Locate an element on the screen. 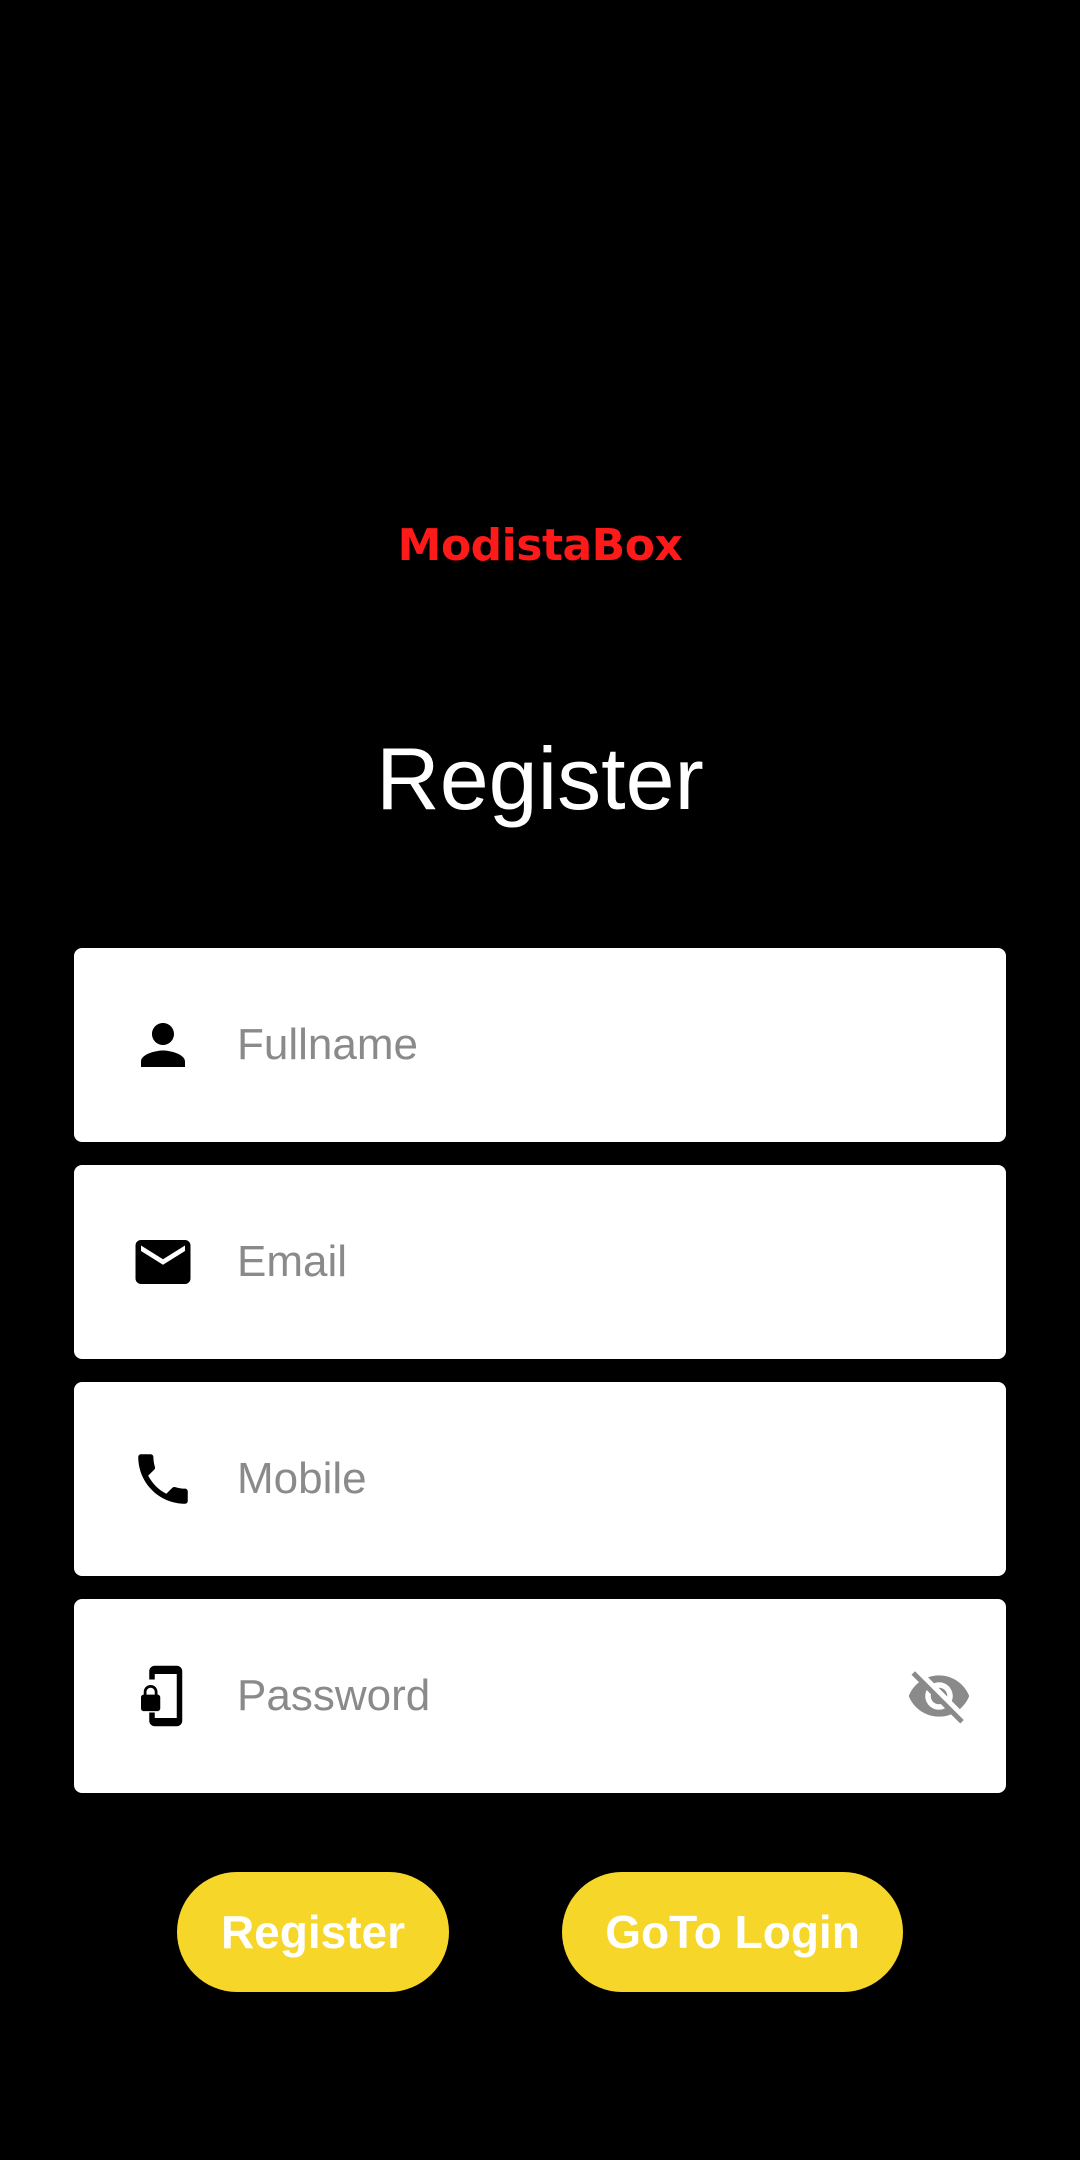 The height and width of the screenshot is (2160, 1080). mobile-field is located at coordinates (540, 1479).